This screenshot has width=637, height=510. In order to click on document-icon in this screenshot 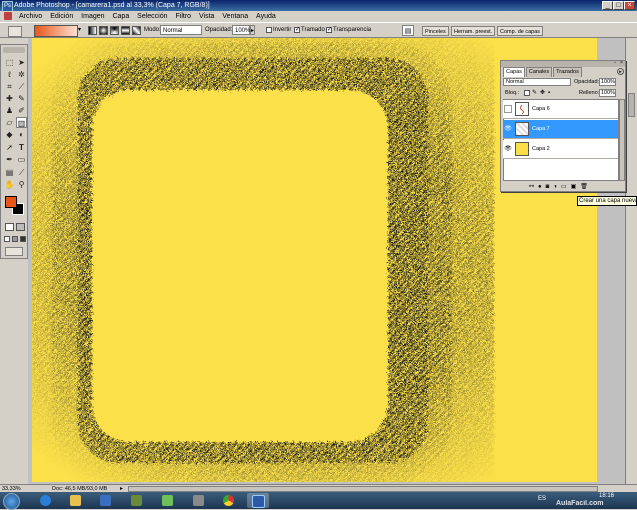, I will do `click(8, 16)`.